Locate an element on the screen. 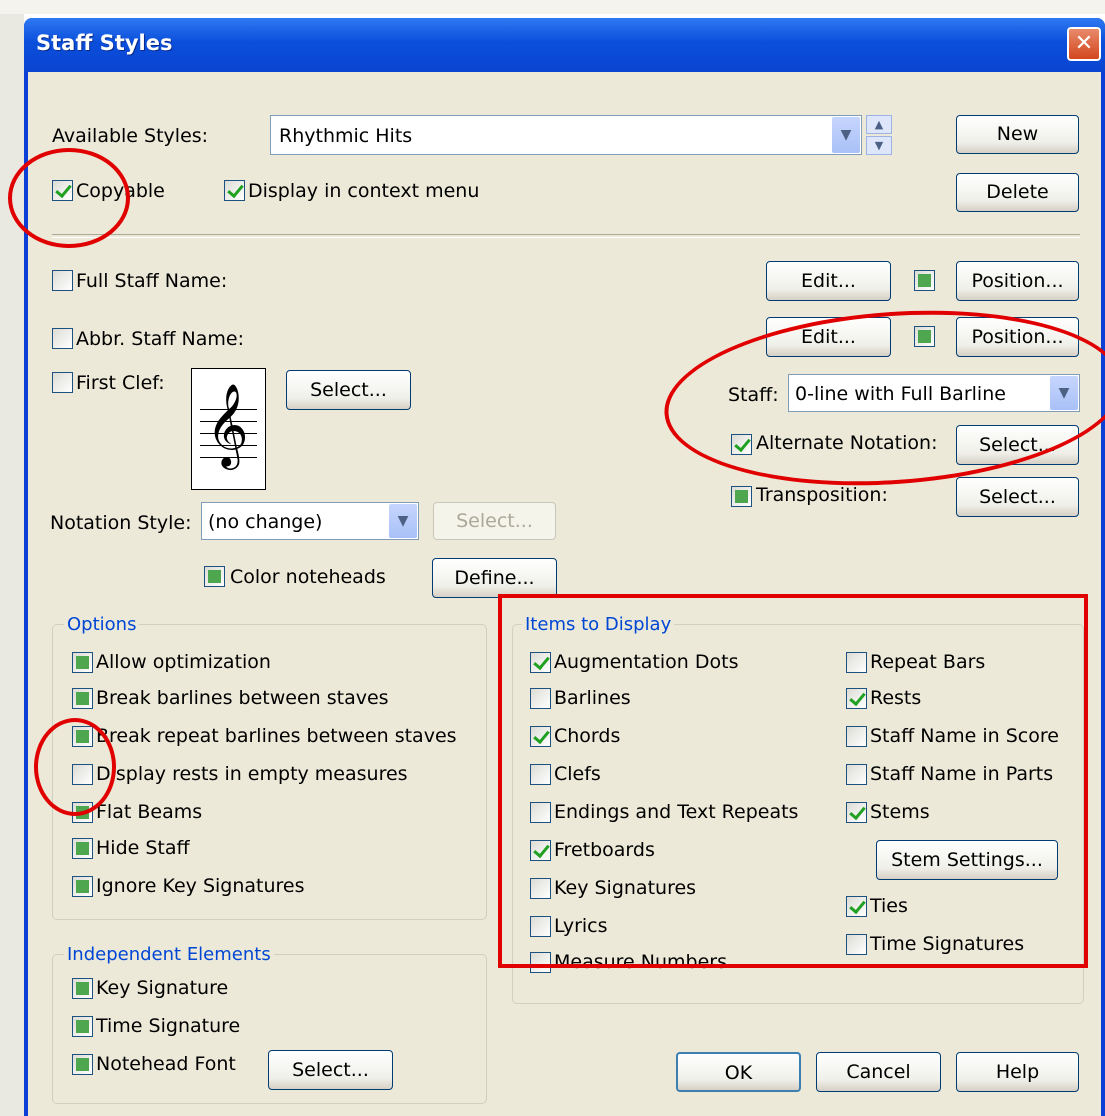 This screenshot has height=1116, width=1105. option-label-4: Flat Beams is located at coordinates (149, 812).